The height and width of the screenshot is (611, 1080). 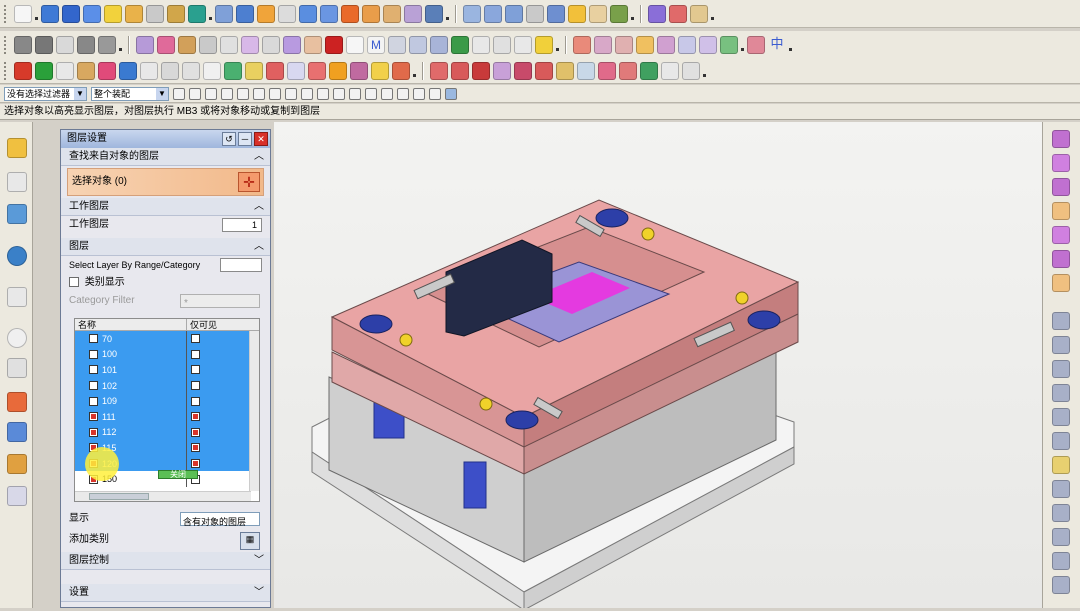 I want to click on layer-control-header: 图层控制 ﹀, so click(x=165, y=561).